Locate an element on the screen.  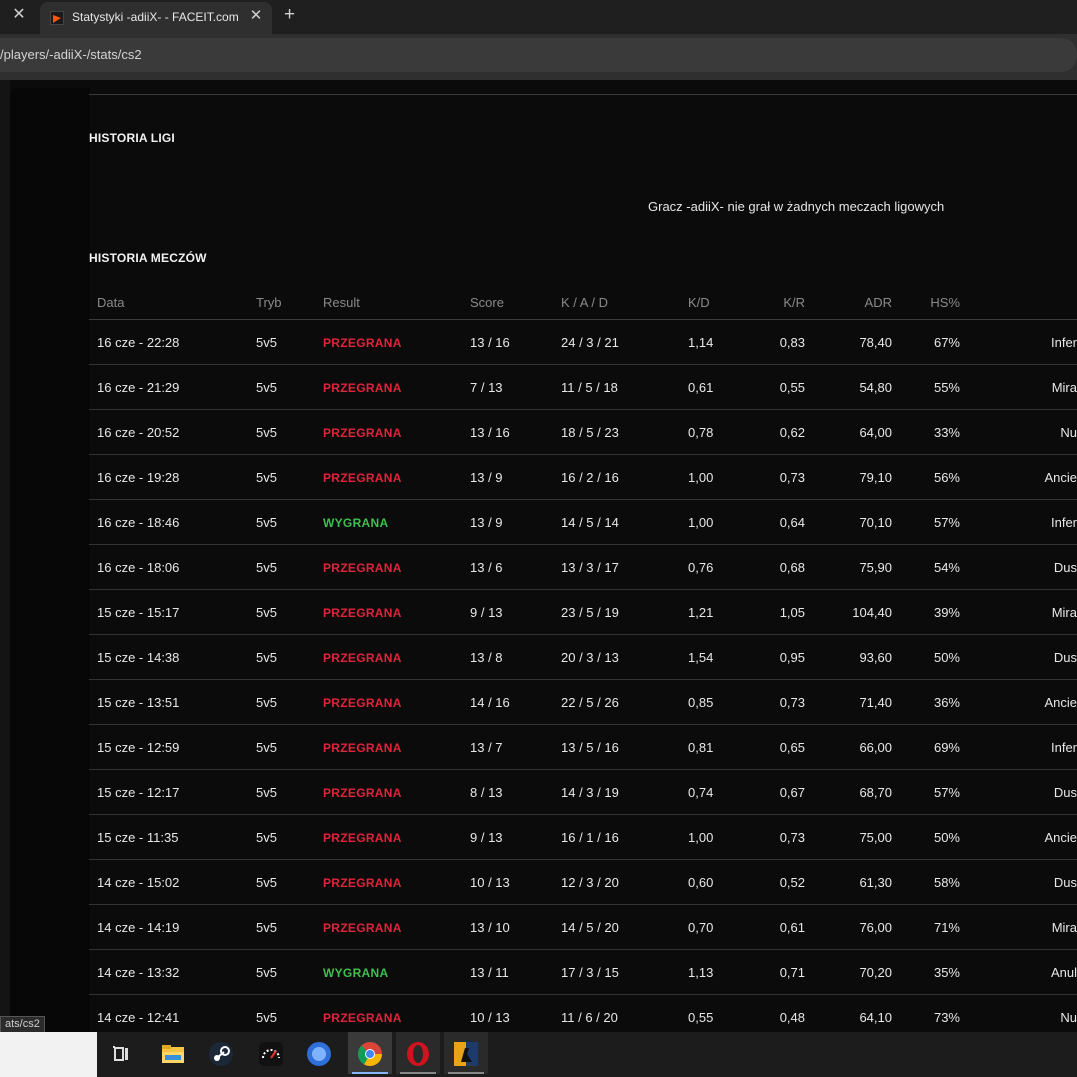
file-explorer-icon is located at coordinates (173, 1054).